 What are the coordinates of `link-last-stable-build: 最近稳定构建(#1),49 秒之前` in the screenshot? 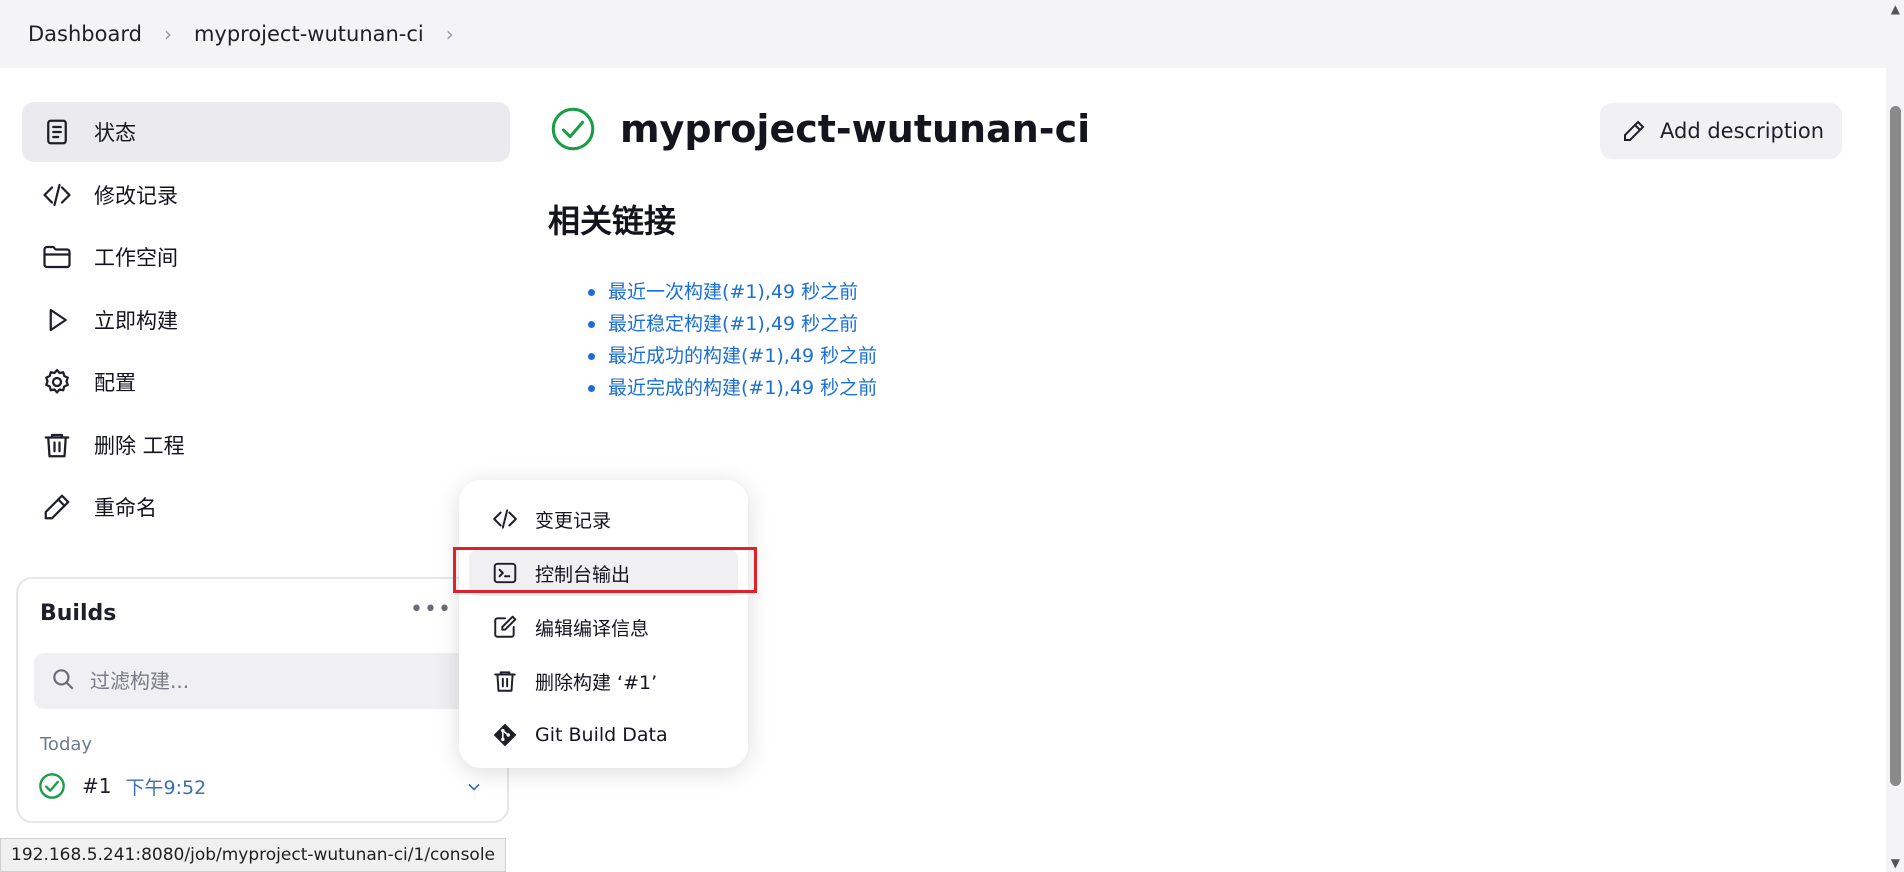 It's located at (733, 324).